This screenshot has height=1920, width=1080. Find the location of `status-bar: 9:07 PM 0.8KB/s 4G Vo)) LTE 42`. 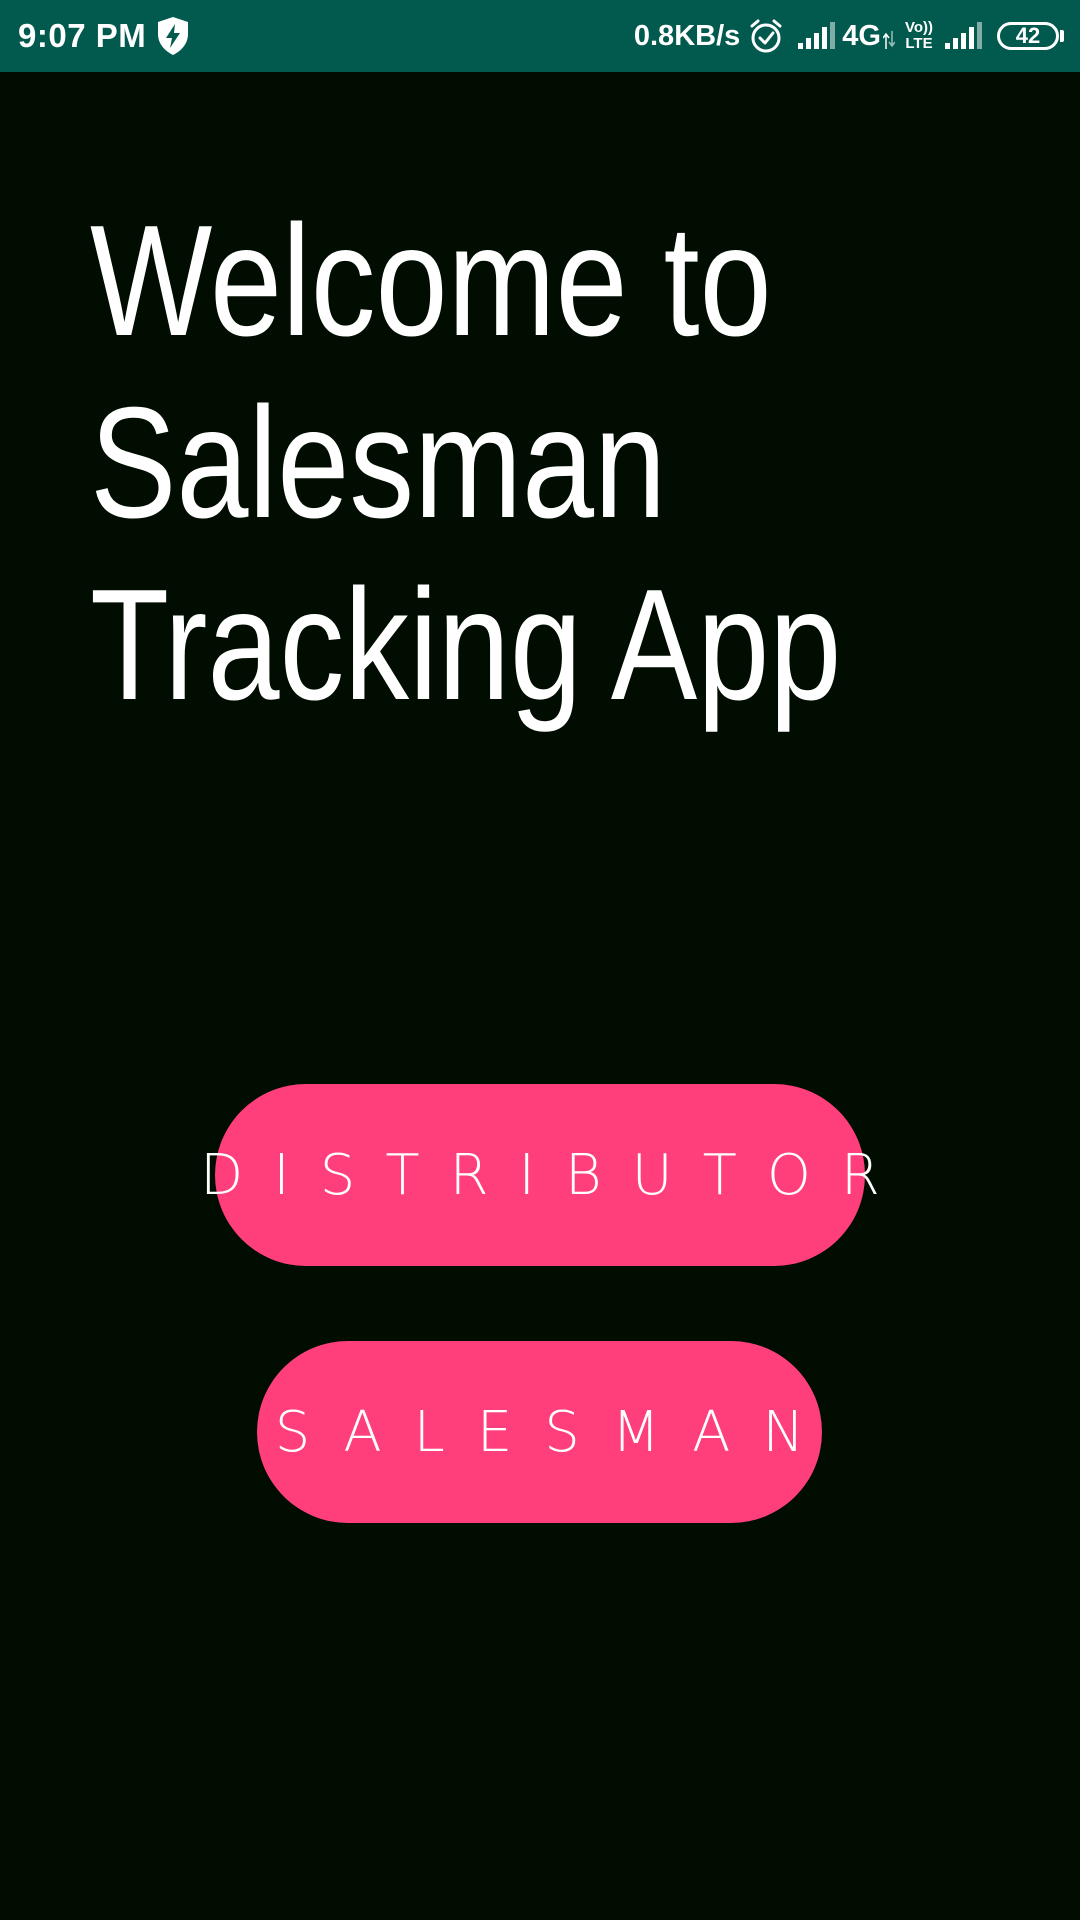

status-bar: 9:07 PM 0.8KB/s 4G Vo)) LTE 42 is located at coordinates (540, 36).